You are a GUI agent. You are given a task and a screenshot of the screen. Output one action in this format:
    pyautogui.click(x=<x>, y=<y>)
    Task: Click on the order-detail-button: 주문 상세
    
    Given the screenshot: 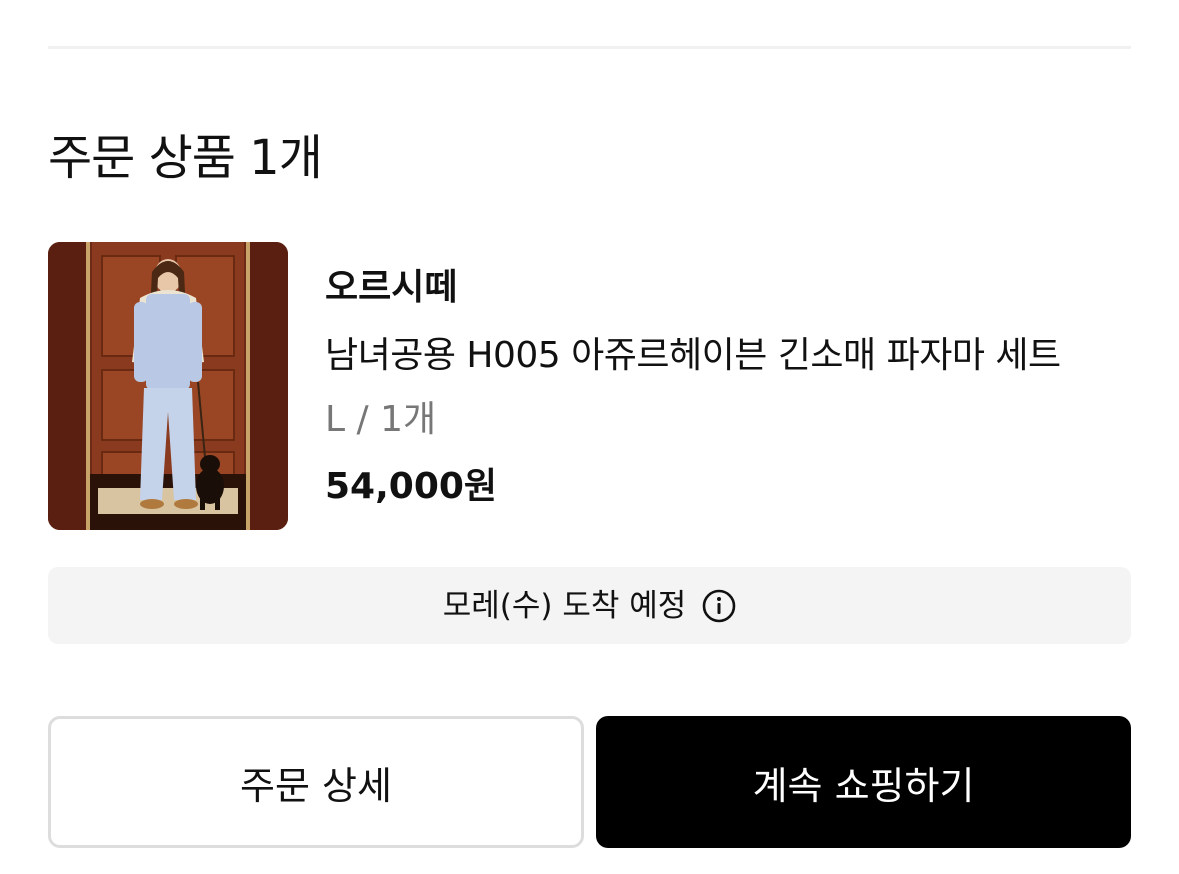 What is the action you would take?
    pyautogui.click(x=316, y=782)
    